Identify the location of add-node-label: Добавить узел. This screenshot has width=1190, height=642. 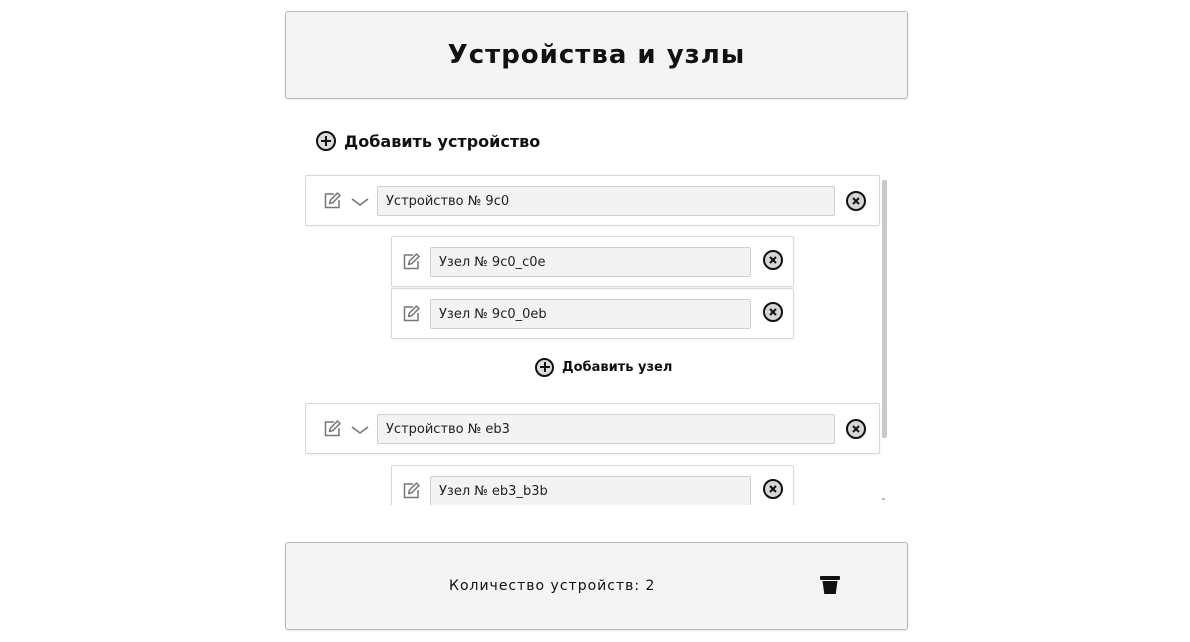
(617, 367).